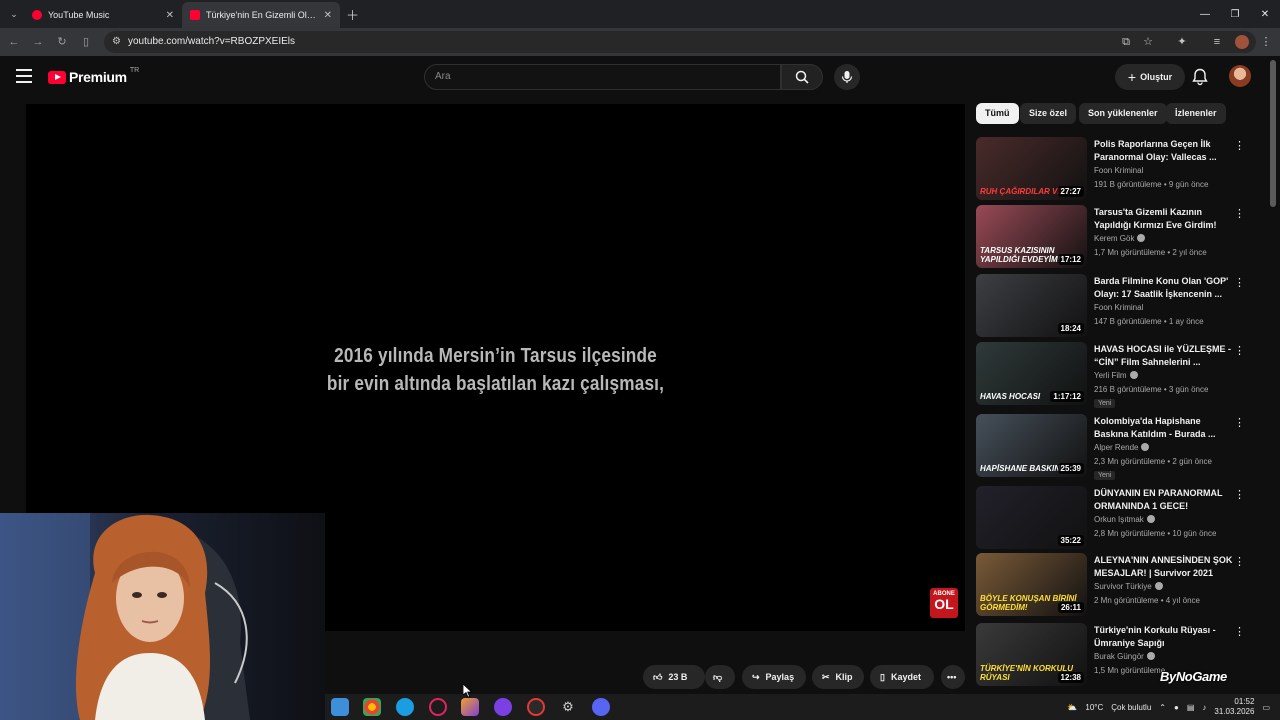 This screenshot has width=1280, height=720. What do you see at coordinates (774, 677) in the screenshot?
I see `share-button: ↪ Paylaş` at bounding box center [774, 677].